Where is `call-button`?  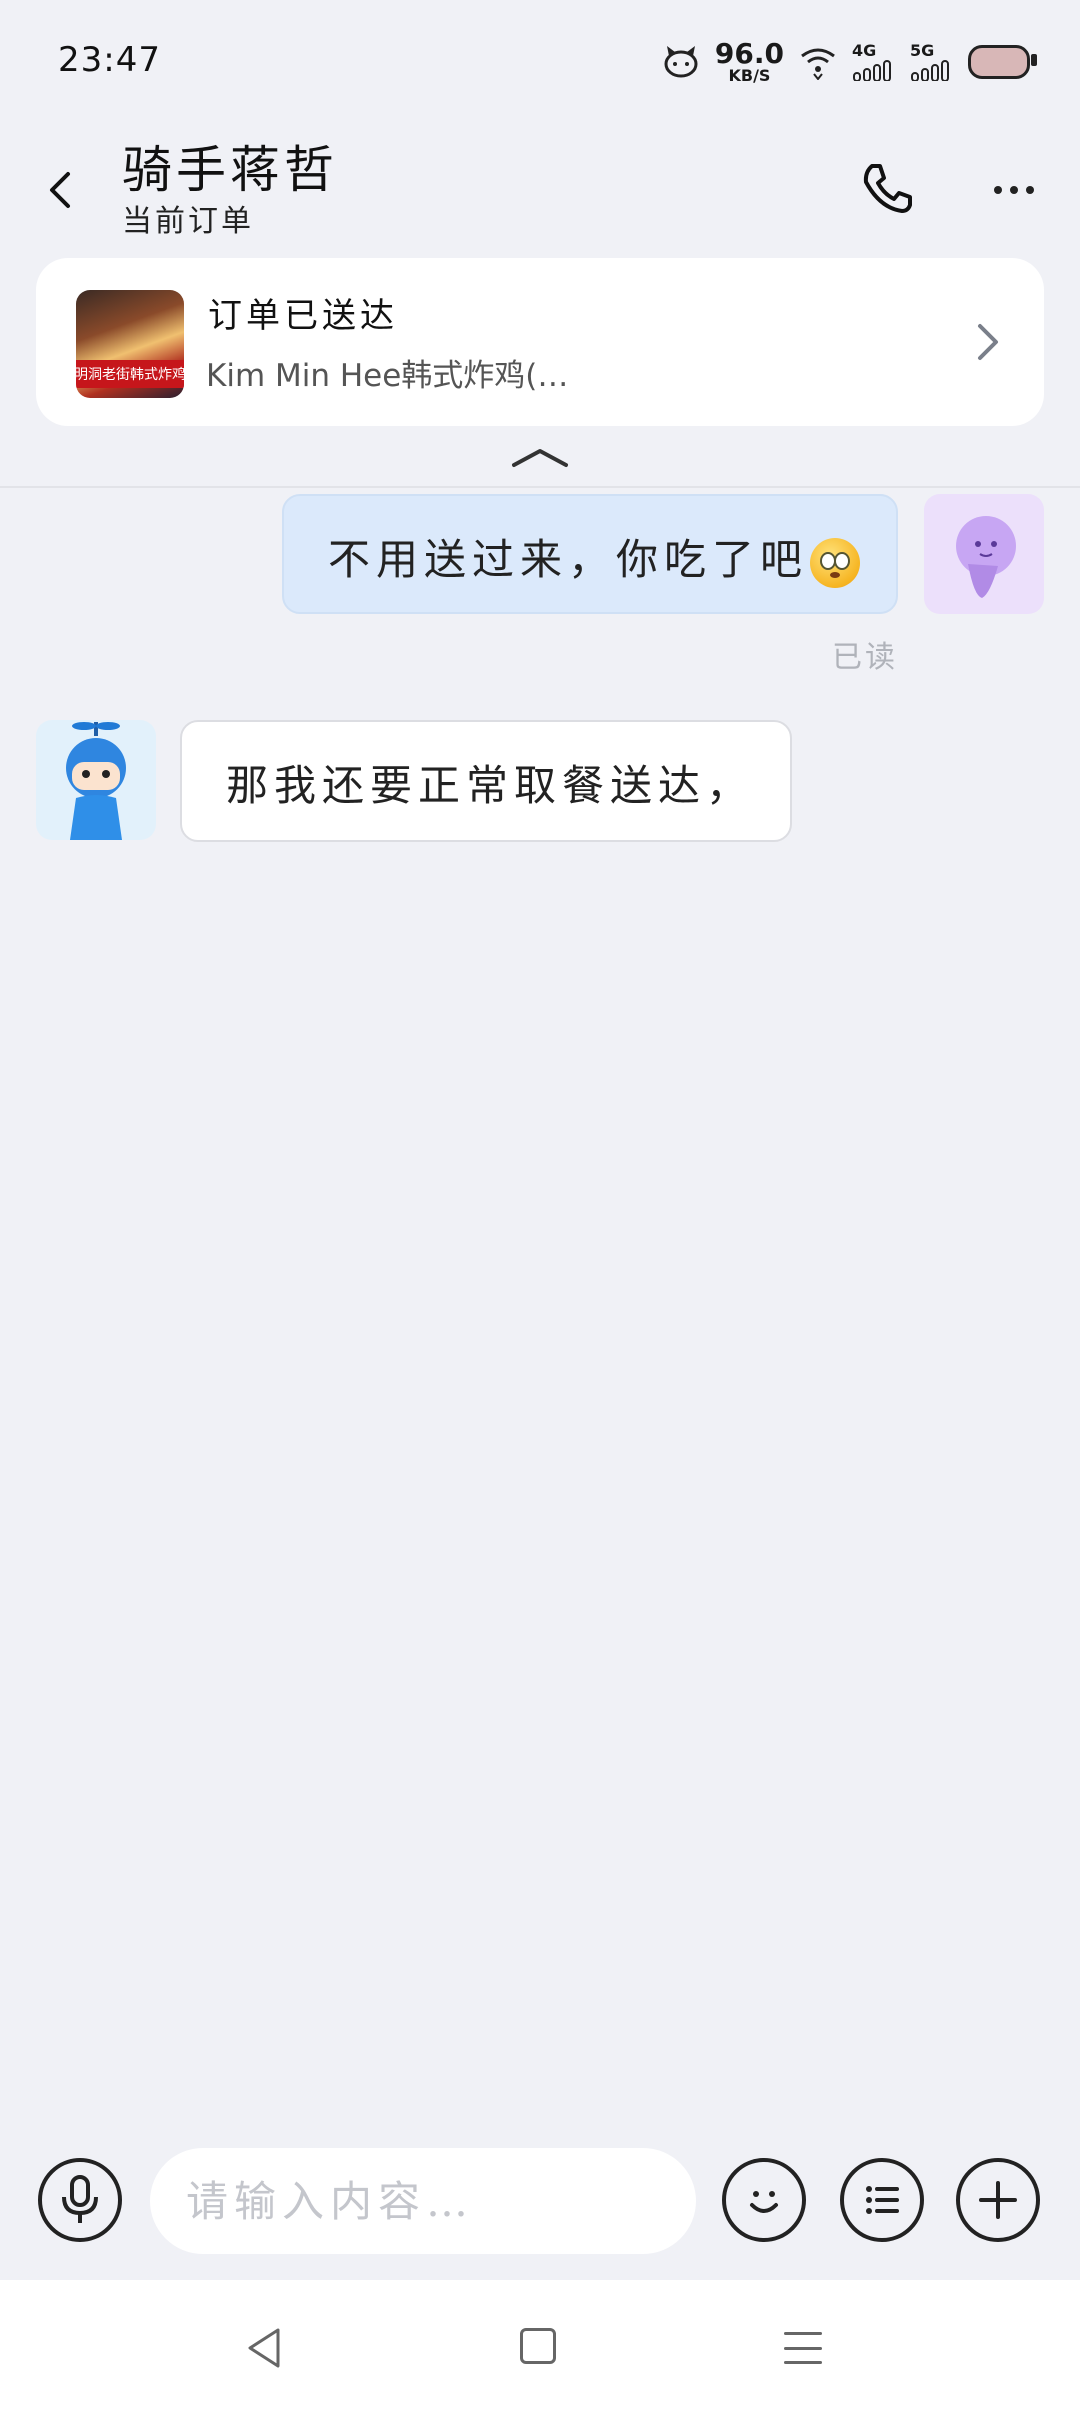
call-button is located at coordinates (888, 188).